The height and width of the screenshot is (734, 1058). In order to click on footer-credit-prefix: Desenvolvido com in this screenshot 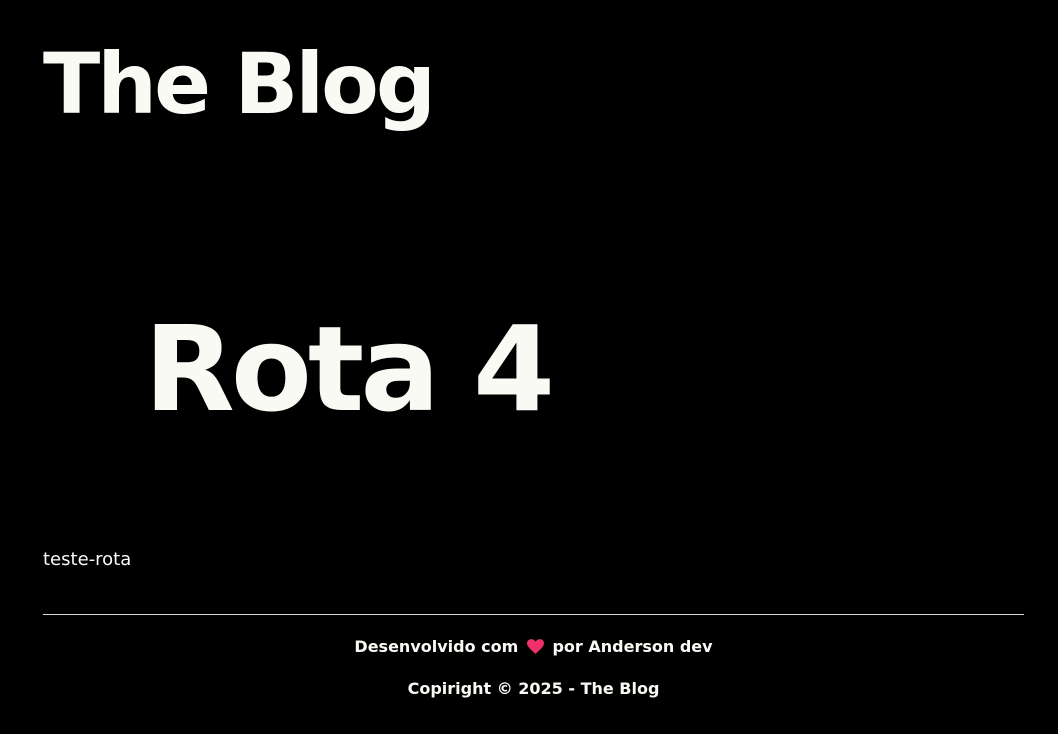, I will do `click(436, 646)`.